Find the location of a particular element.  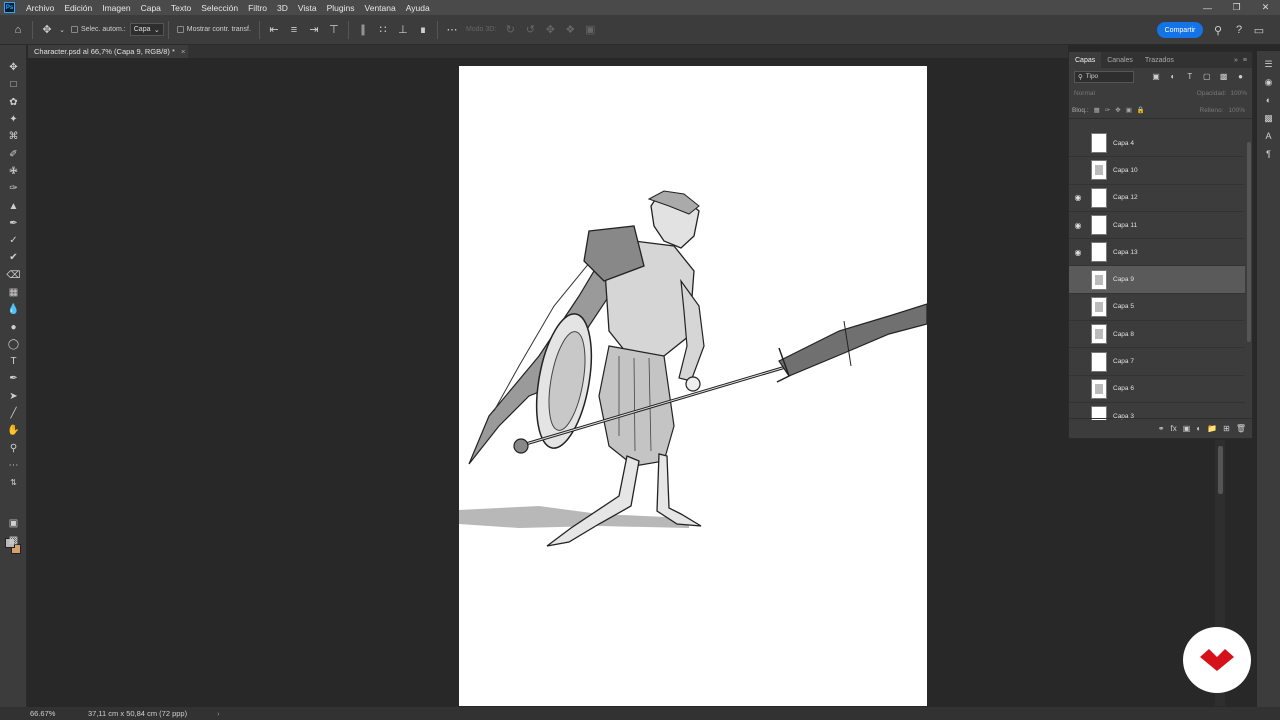

new-adjustment-icon: ◐ is located at coordinates (1198, 428).